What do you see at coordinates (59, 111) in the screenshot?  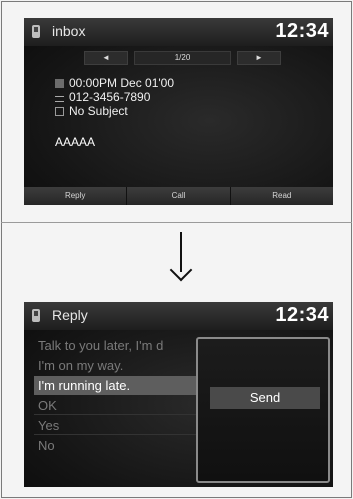 I see `subject-icon` at bounding box center [59, 111].